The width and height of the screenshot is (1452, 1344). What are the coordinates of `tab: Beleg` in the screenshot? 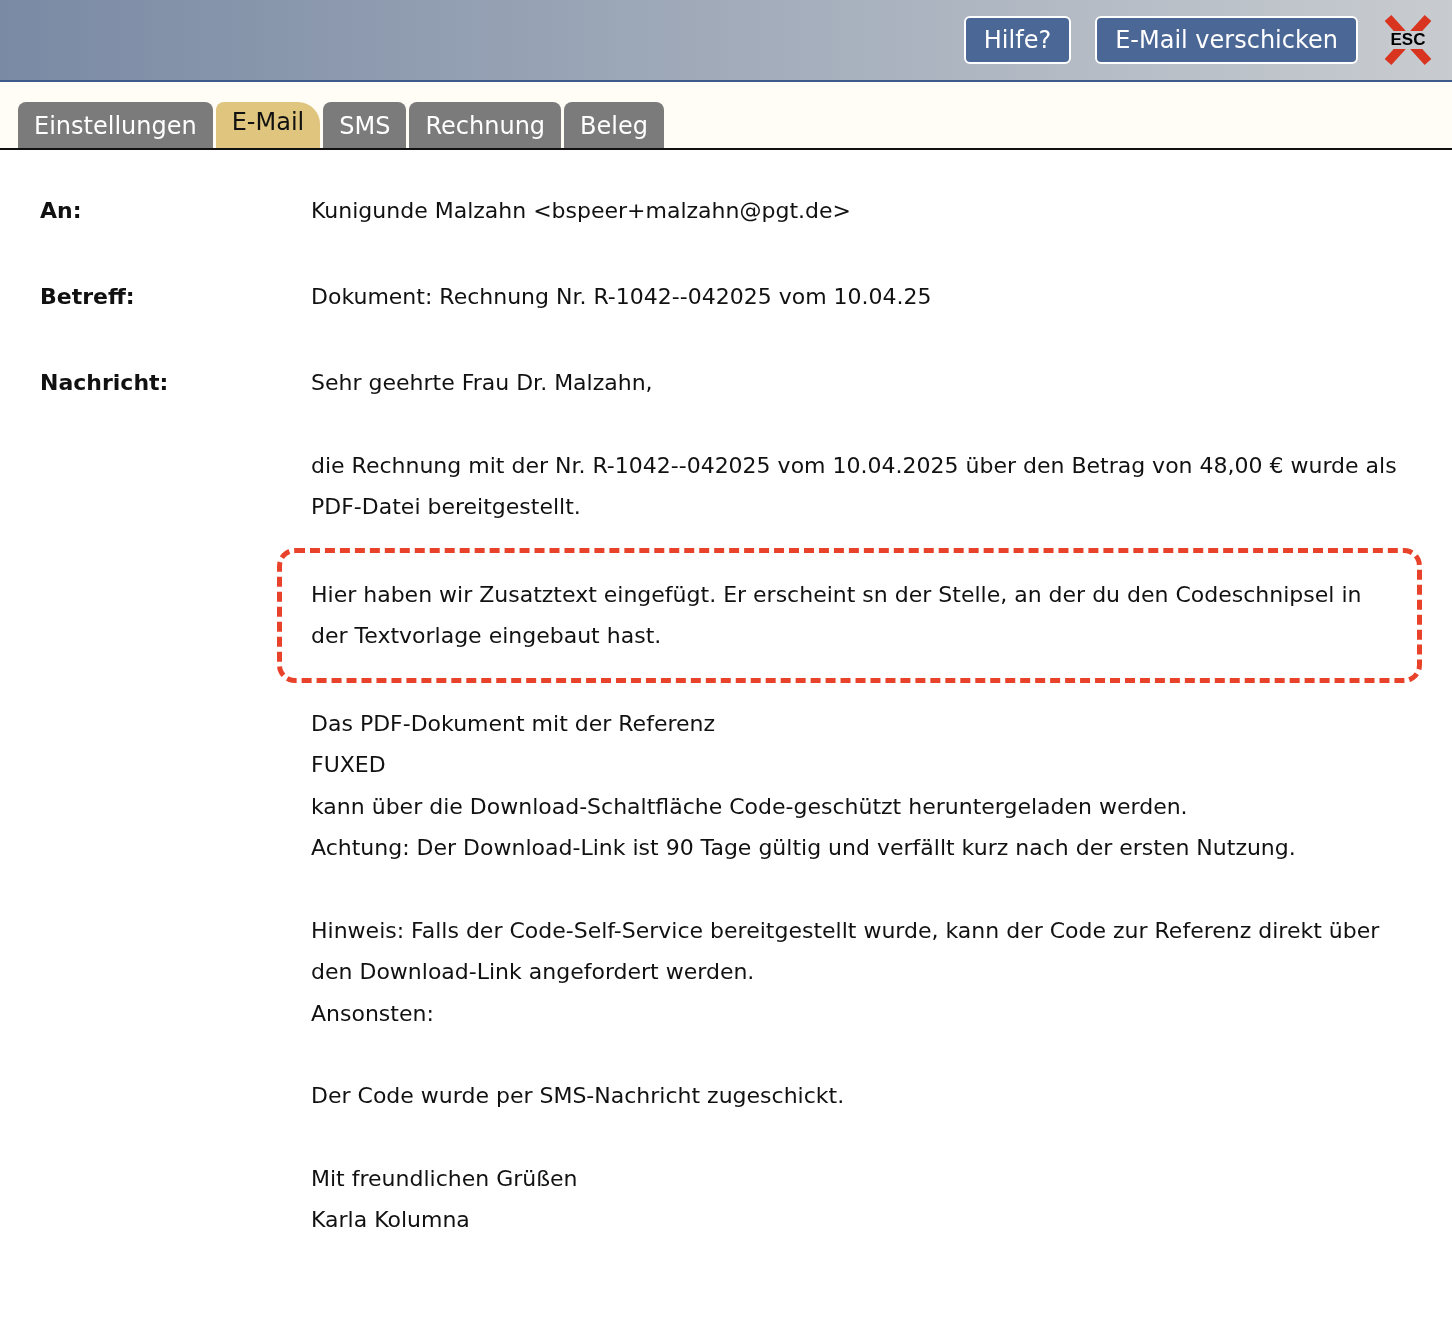 It's located at (614, 125).